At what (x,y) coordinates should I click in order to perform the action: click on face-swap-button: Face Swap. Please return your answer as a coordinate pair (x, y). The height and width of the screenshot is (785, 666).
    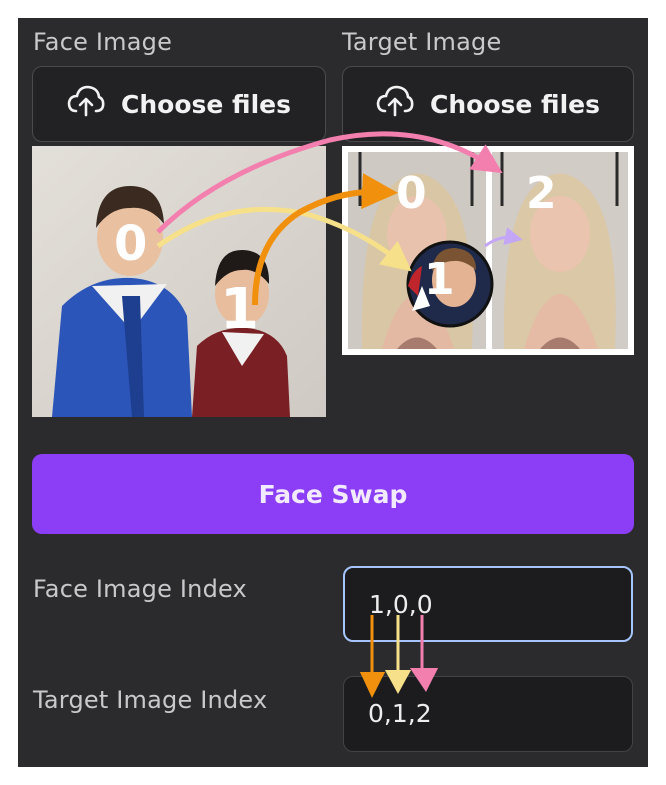
    Looking at the image, I should click on (333, 494).